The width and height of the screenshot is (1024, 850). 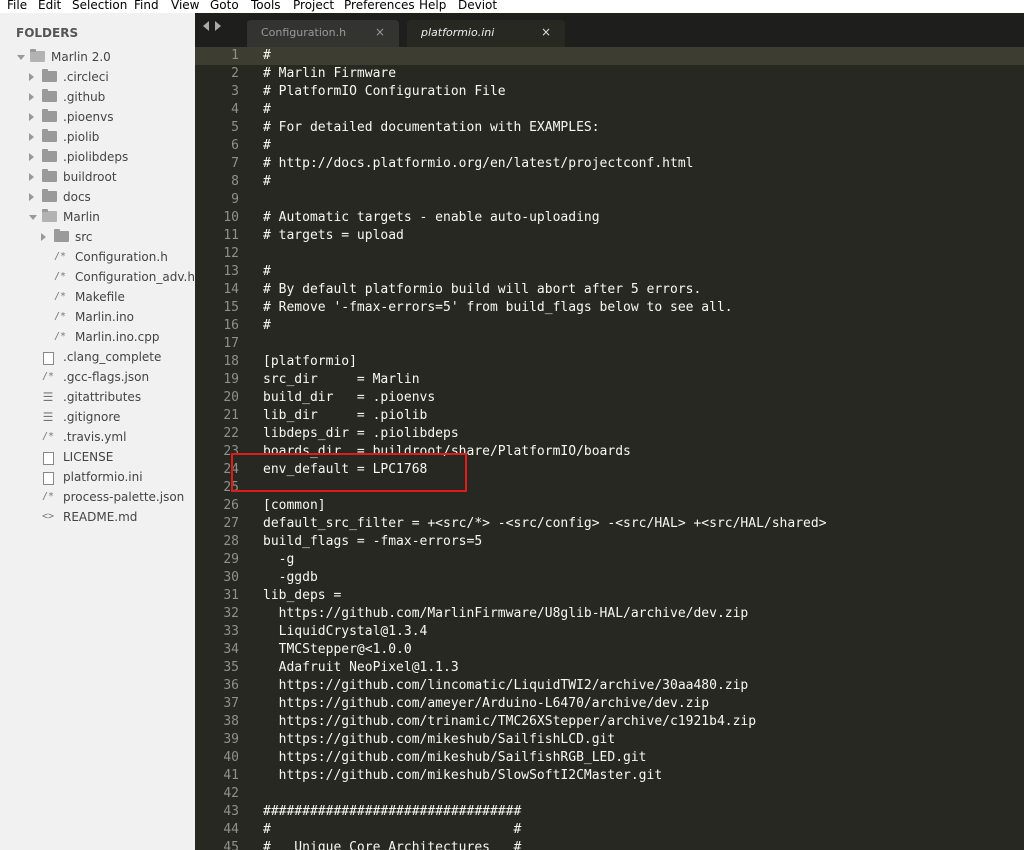 What do you see at coordinates (97, 417) in the screenshot?
I see `tree-file-gitignore: ☰ .gitignore` at bounding box center [97, 417].